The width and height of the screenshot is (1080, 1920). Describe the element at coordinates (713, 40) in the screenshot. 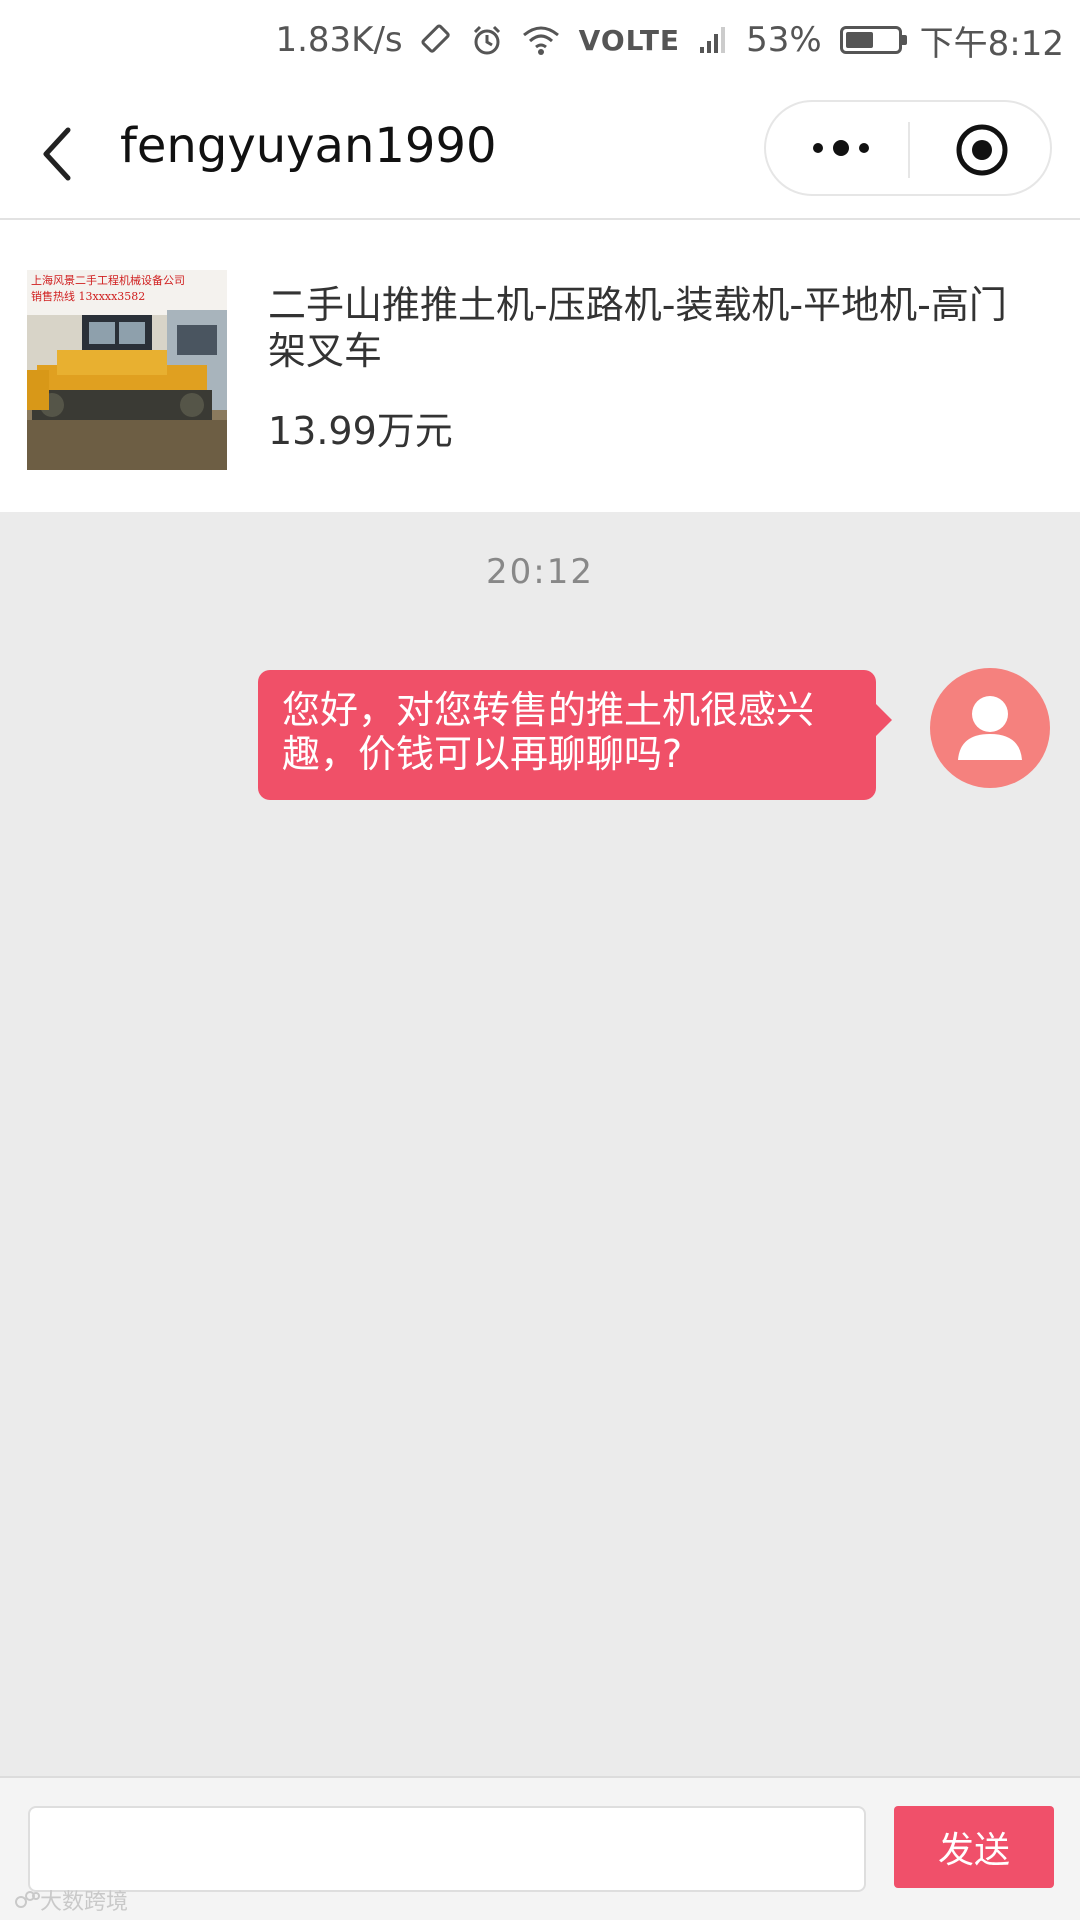

I see `signal-icon` at that location.